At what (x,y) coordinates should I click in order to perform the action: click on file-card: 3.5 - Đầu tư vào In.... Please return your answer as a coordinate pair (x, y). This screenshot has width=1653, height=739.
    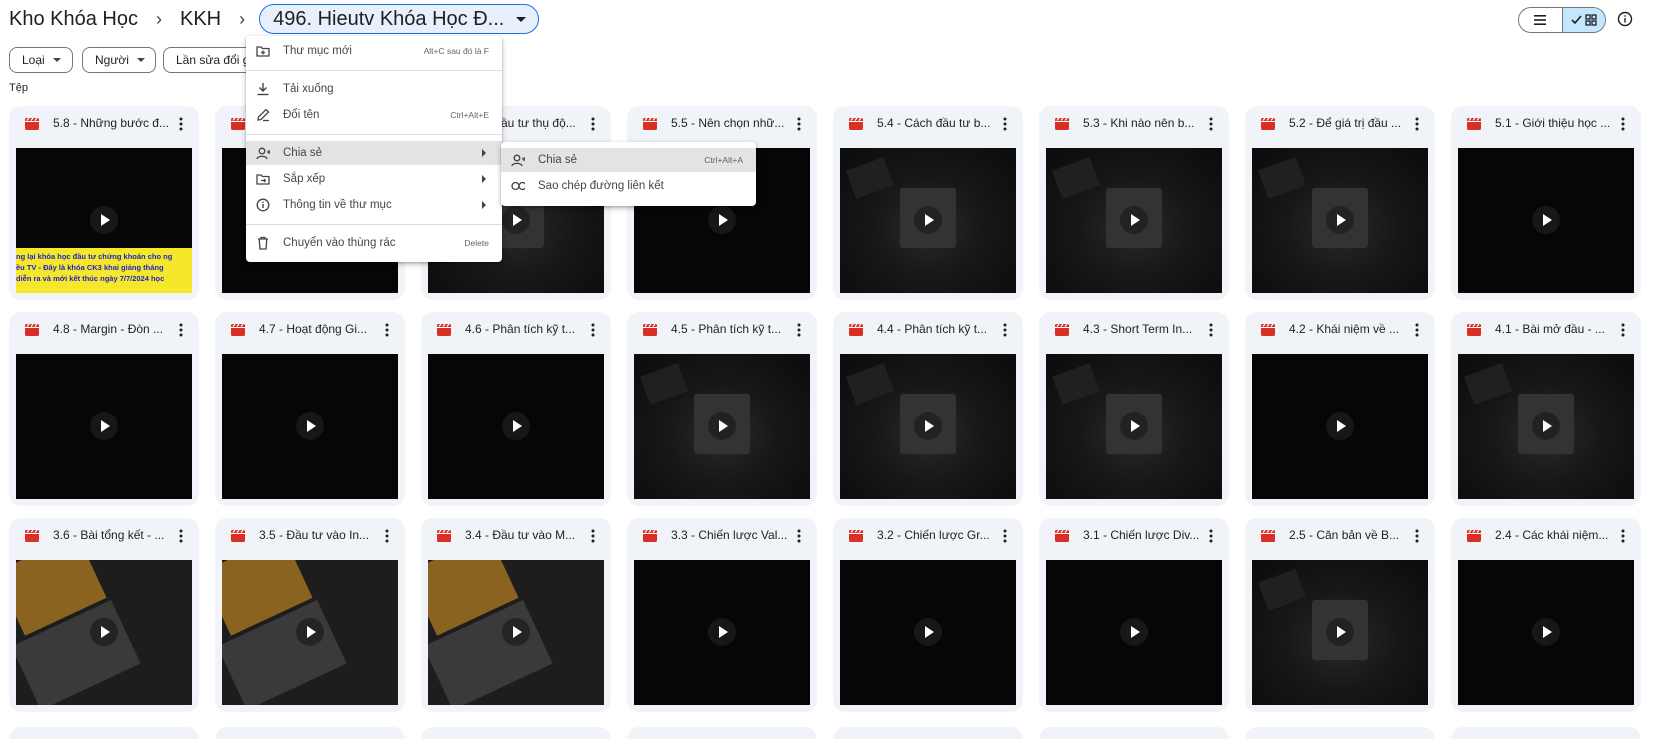
    Looking at the image, I should click on (310, 615).